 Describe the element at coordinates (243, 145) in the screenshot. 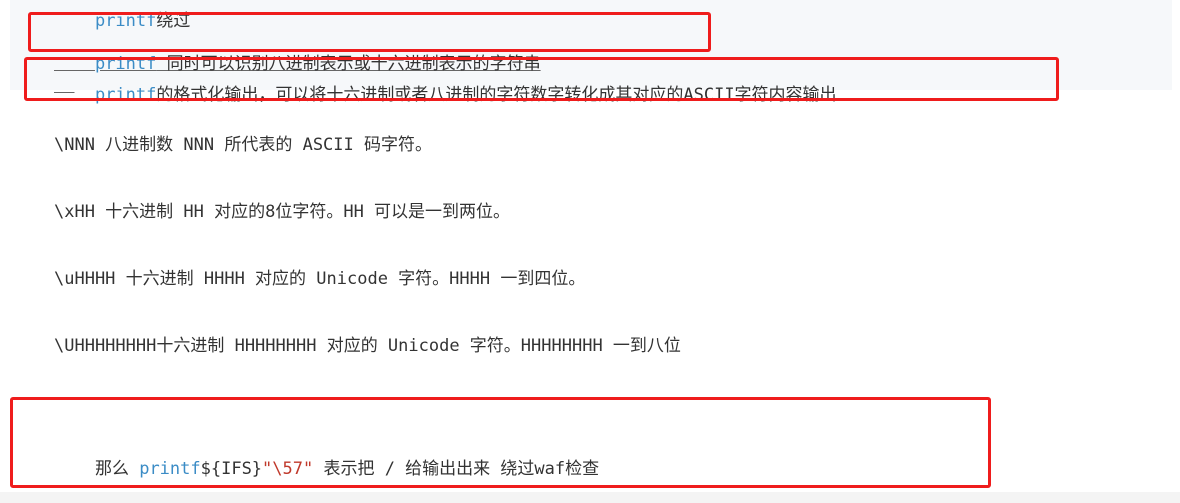

I see `line-octal-escape: \NNN 八进制数 NNN 所代表的 ASCII 码字符。` at that location.